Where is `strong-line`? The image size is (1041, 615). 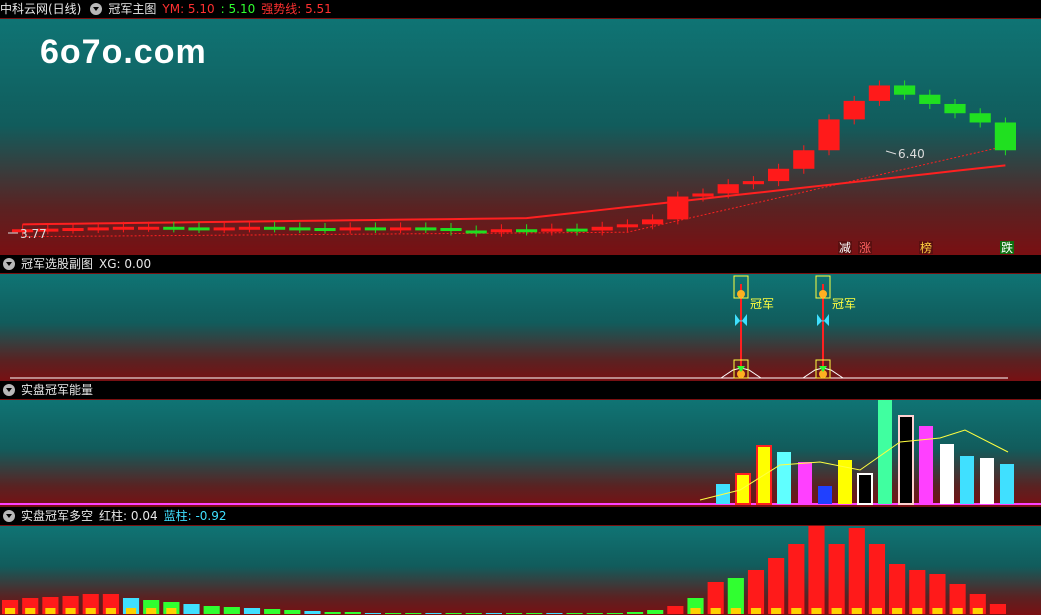
strong-line is located at coordinates (514, 195).